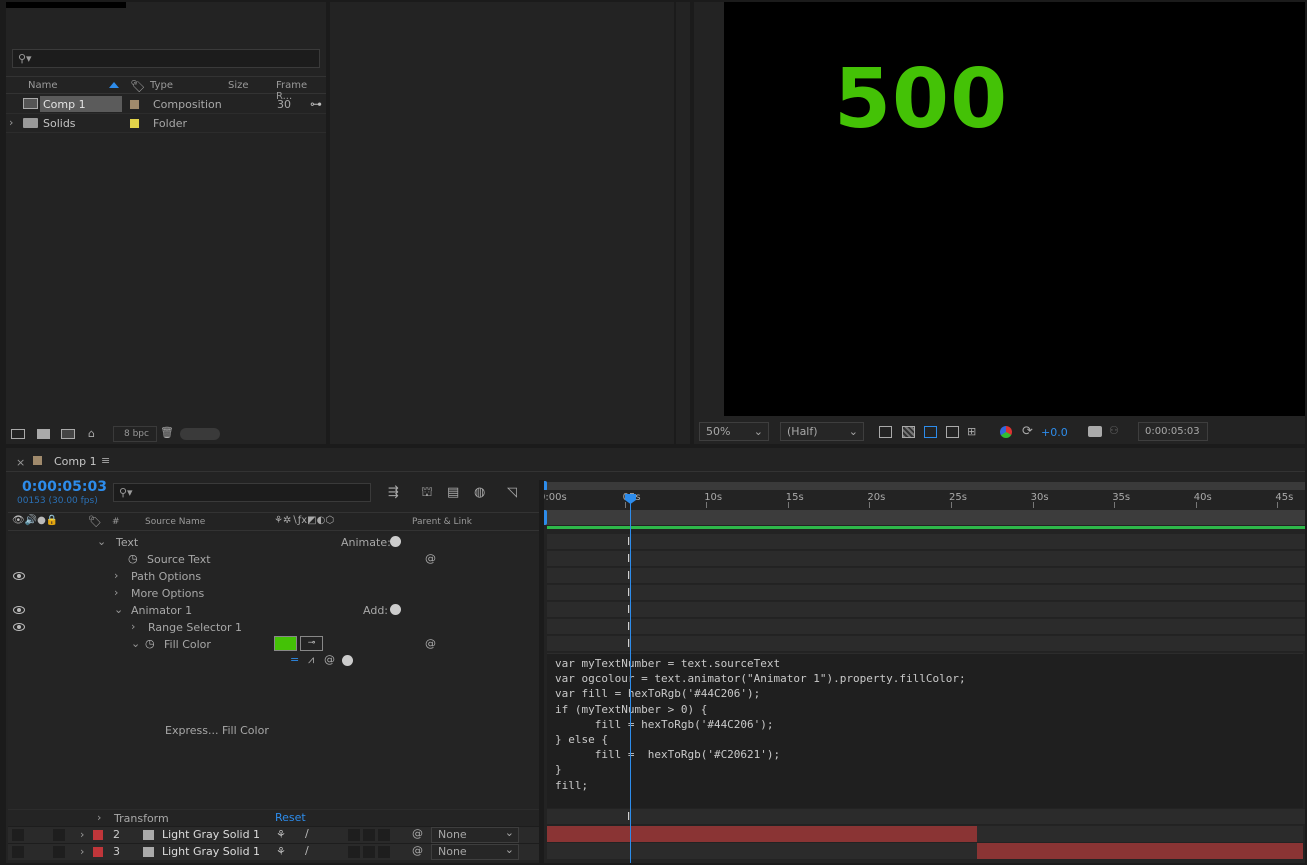 This screenshot has height=865, width=1307. What do you see at coordinates (273, 576) in the screenshot?
I see `property-path-options: › Path Options` at bounding box center [273, 576].